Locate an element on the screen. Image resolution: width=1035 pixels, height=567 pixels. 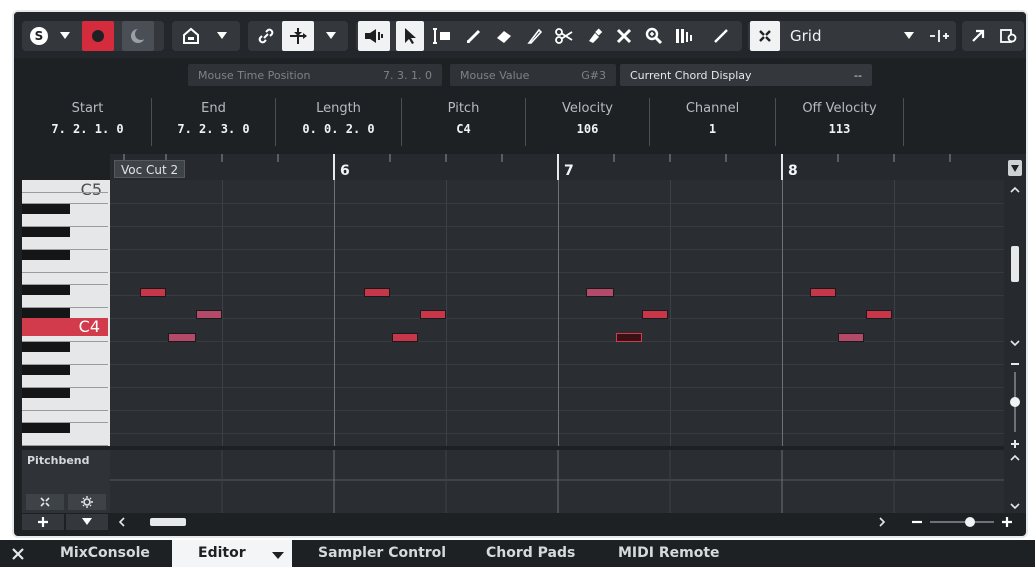
vertical-scroll-thumb is located at coordinates (1015, 264).